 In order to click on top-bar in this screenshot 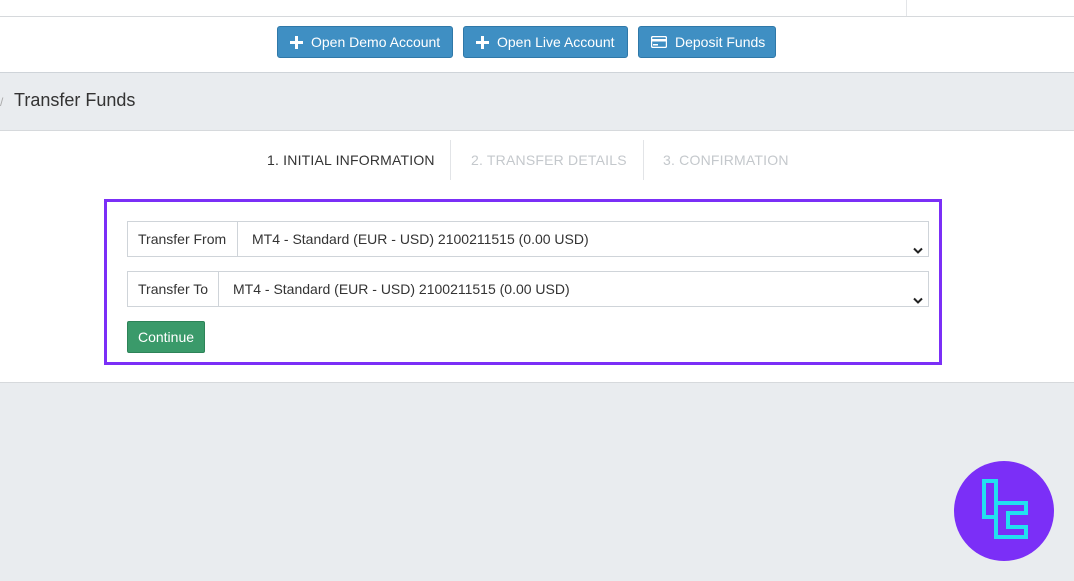, I will do `click(537, 8)`.